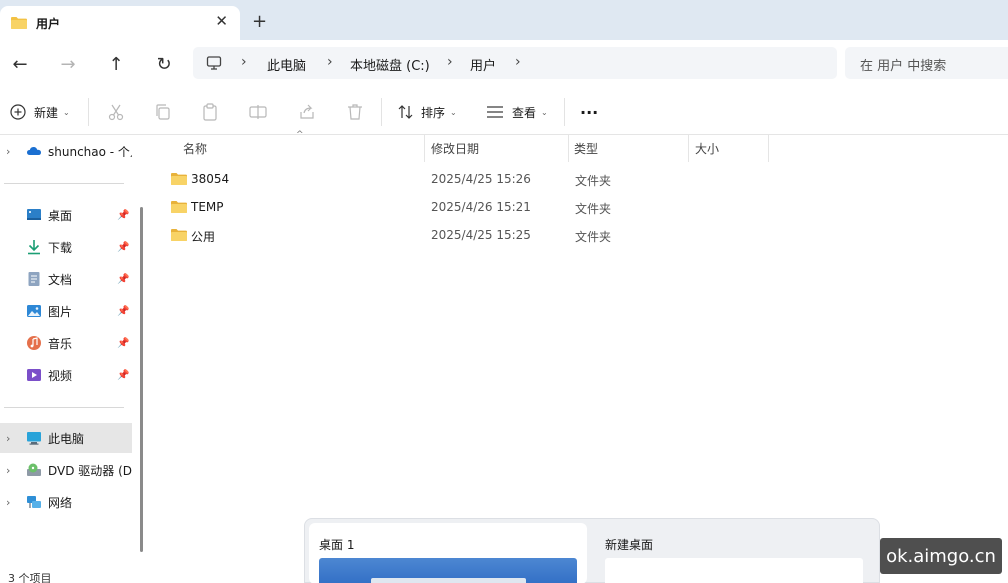  I want to click on status-item-count: 3 个项目, so click(30, 577).